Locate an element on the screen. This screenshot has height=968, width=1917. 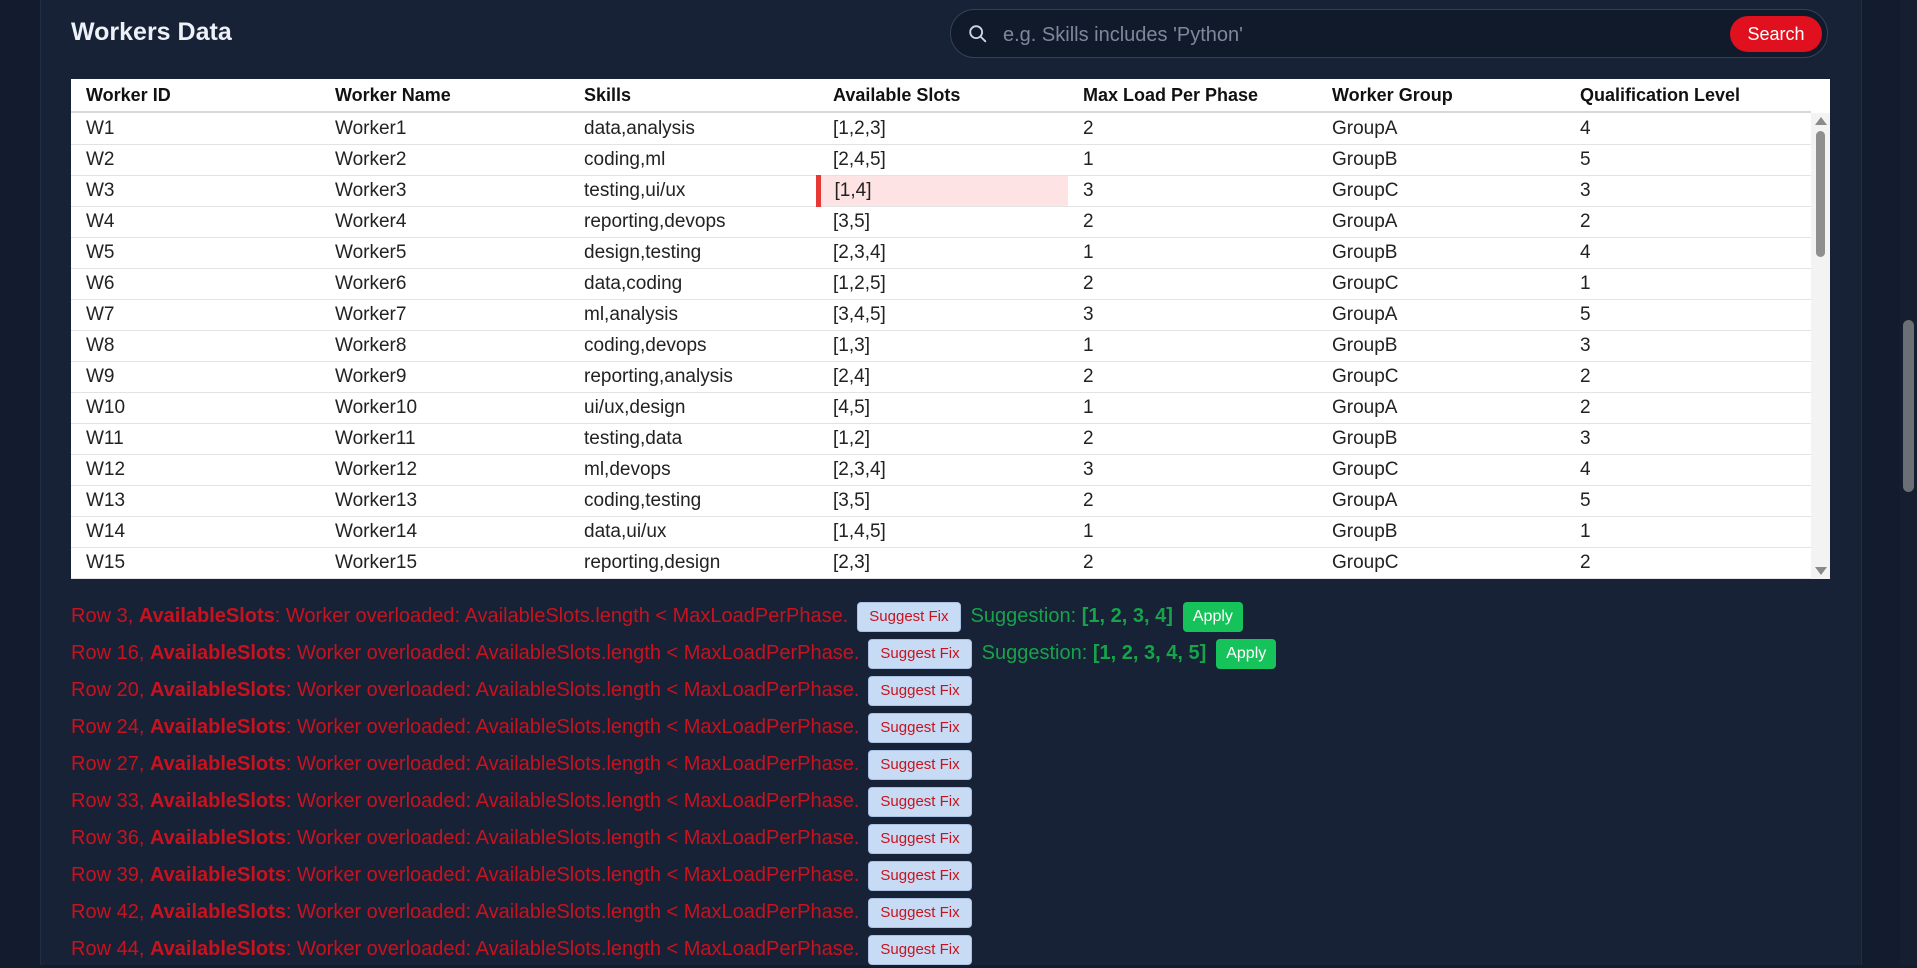
table-cell: Worker6 is located at coordinates (444, 284).